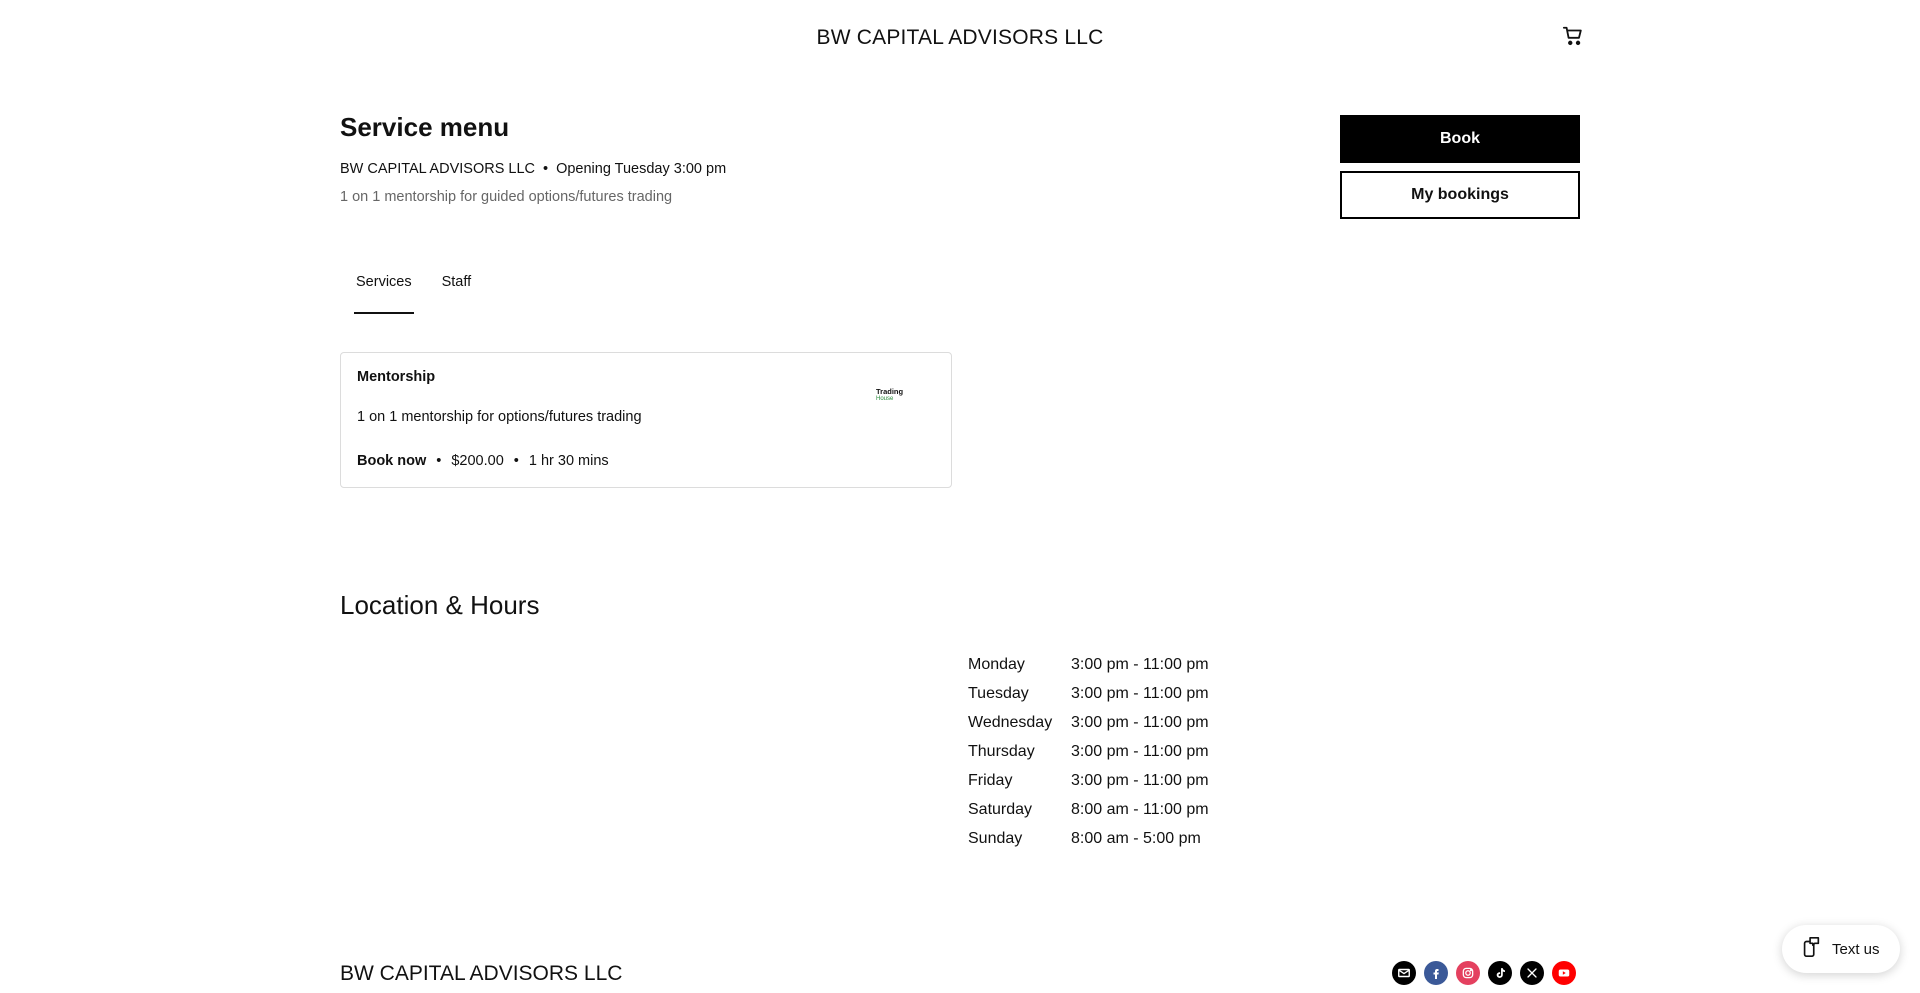 The height and width of the screenshot is (993, 1920). Describe the element at coordinates (1468, 973) in the screenshot. I see `instagram-icon` at that location.